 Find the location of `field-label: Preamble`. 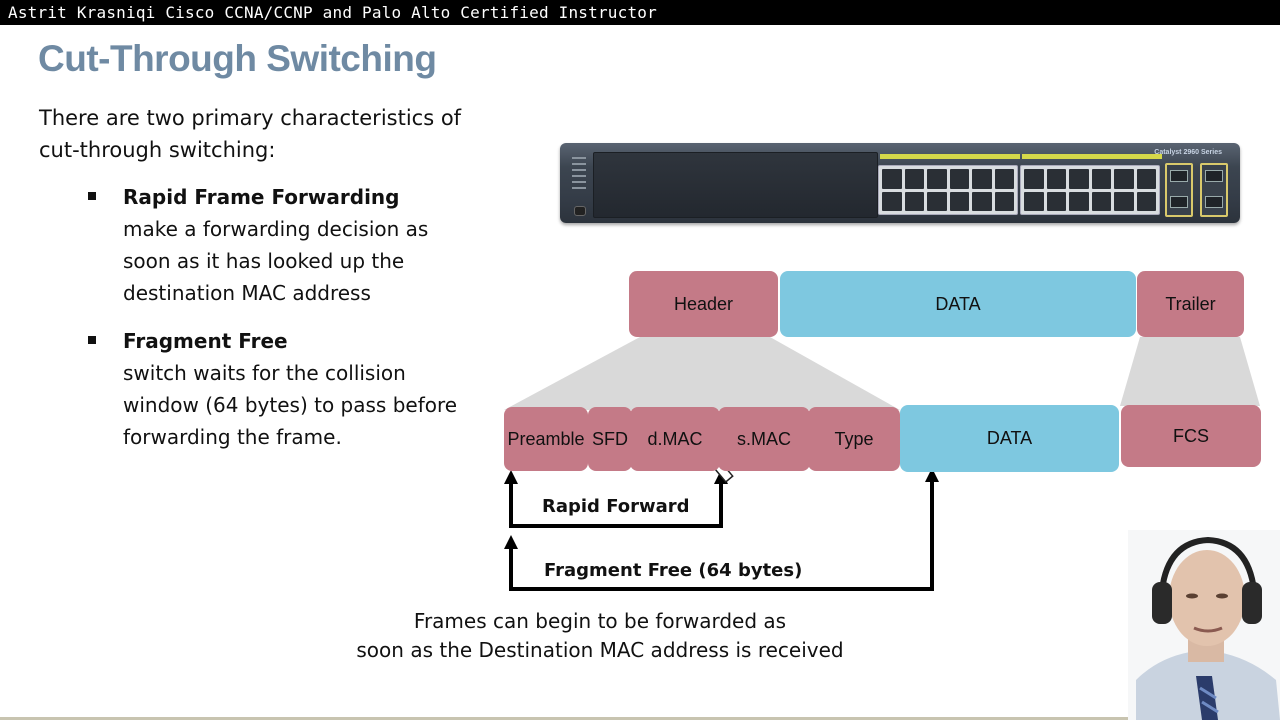

field-label: Preamble is located at coordinates (546, 438).